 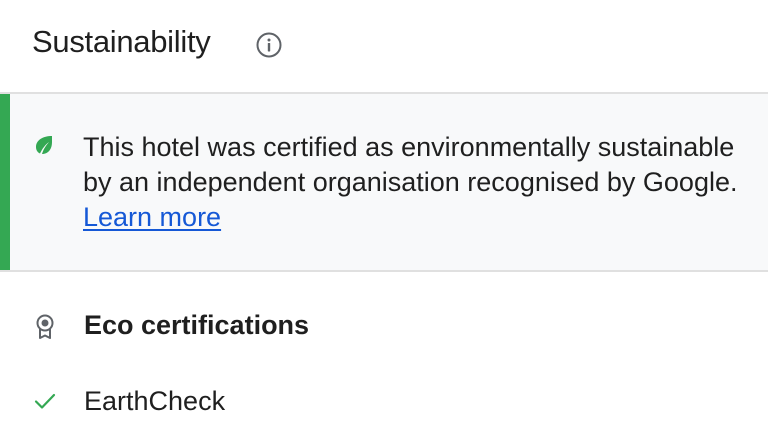 What do you see at coordinates (5, 182) in the screenshot?
I see `callout-accent-bar` at bounding box center [5, 182].